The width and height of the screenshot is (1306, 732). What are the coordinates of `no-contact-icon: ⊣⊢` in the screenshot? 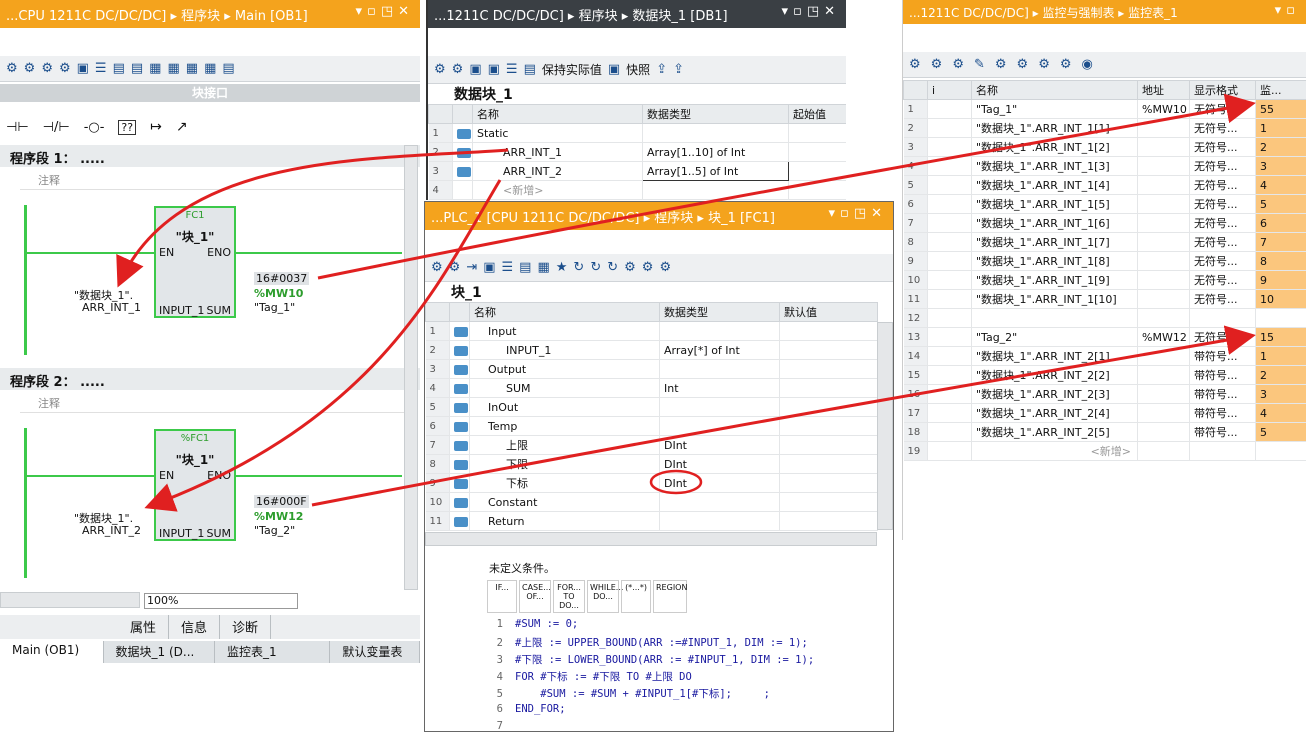 It's located at (17, 127).